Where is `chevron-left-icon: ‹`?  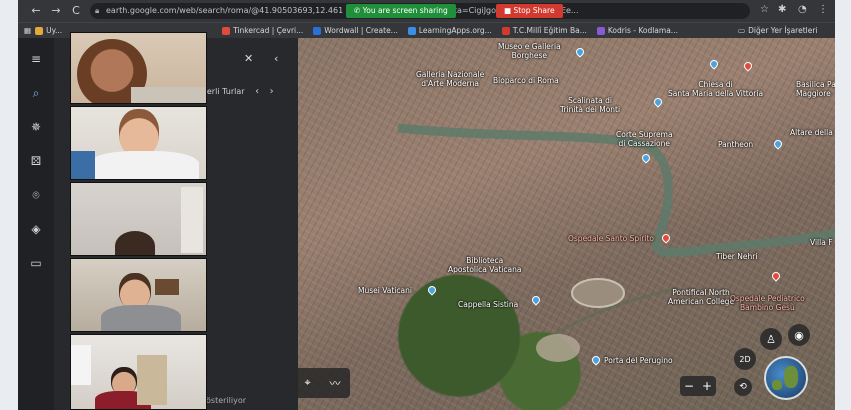 chevron-left-icon: ‹ is located at coordinates (257, 91).